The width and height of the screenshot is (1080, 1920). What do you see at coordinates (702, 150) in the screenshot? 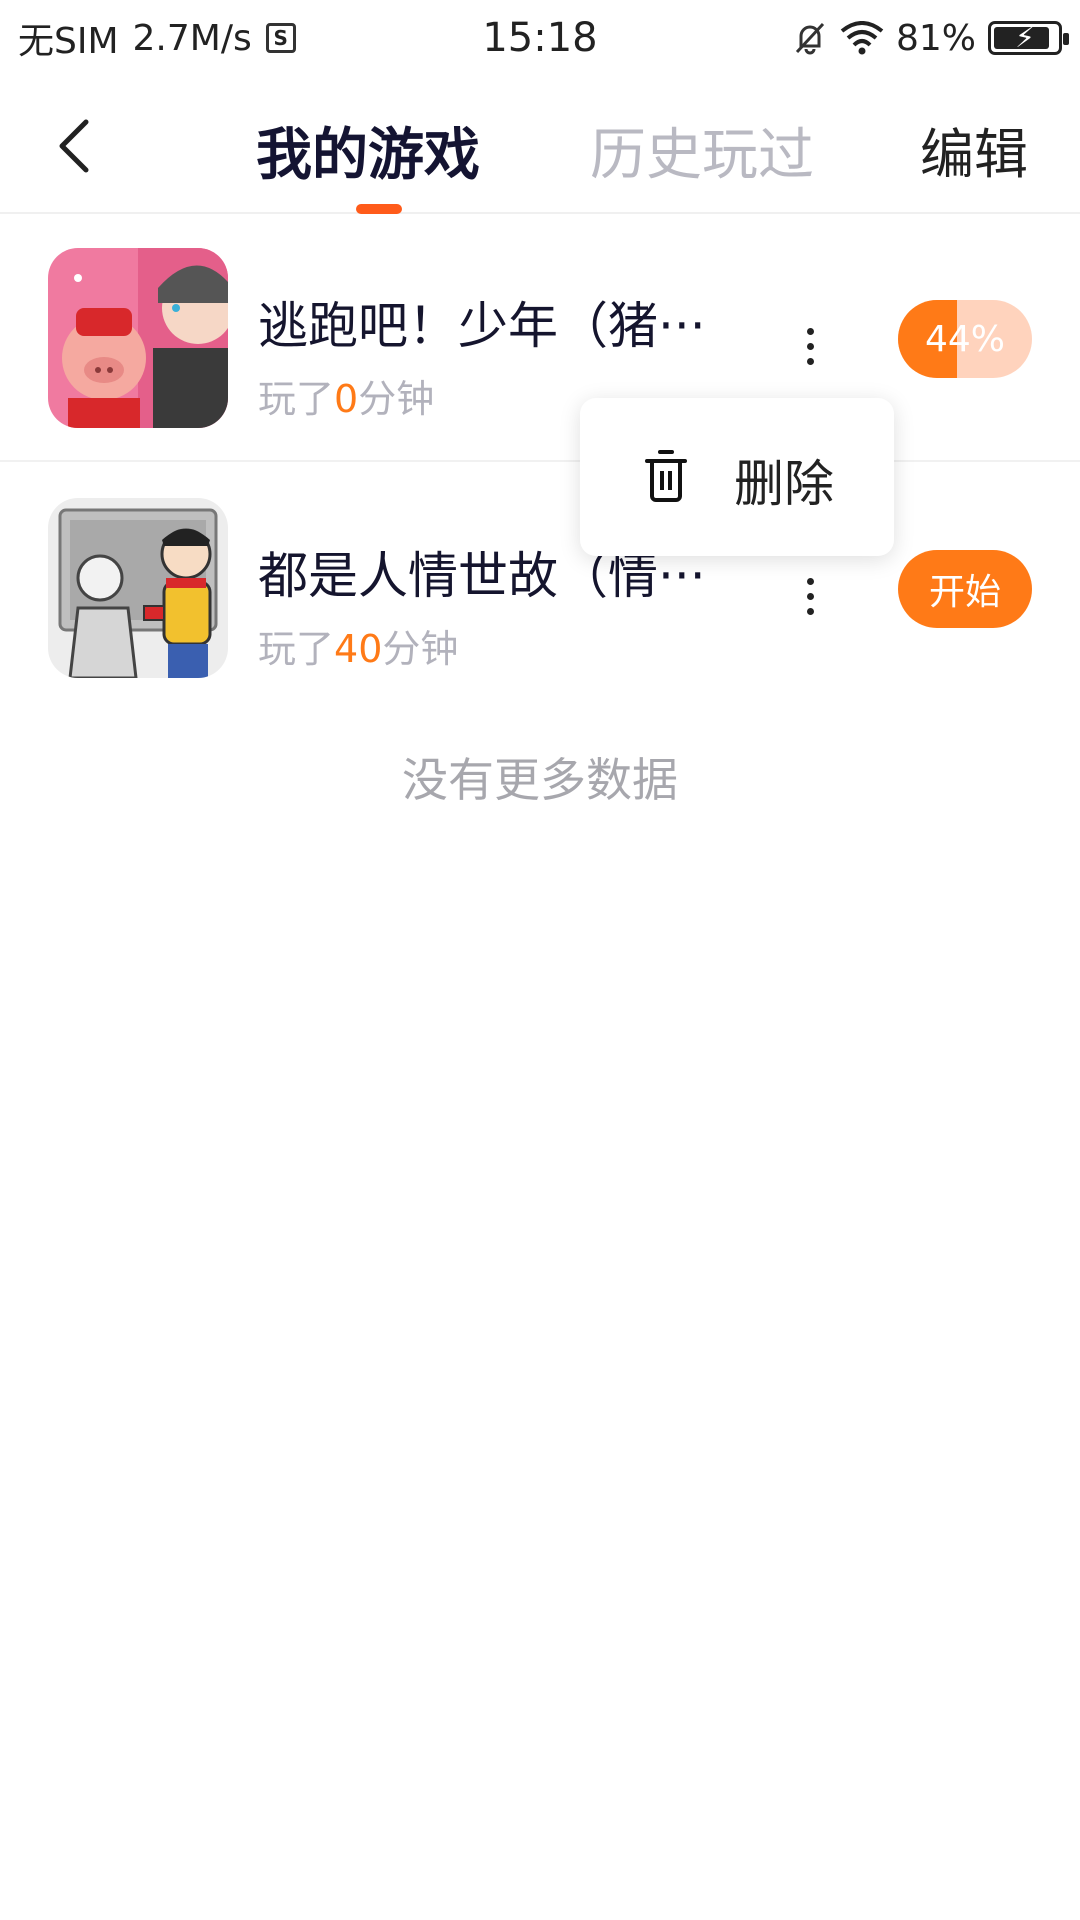
I see `tab-history-played: 历史玩过` at bounding box center [702, 150].